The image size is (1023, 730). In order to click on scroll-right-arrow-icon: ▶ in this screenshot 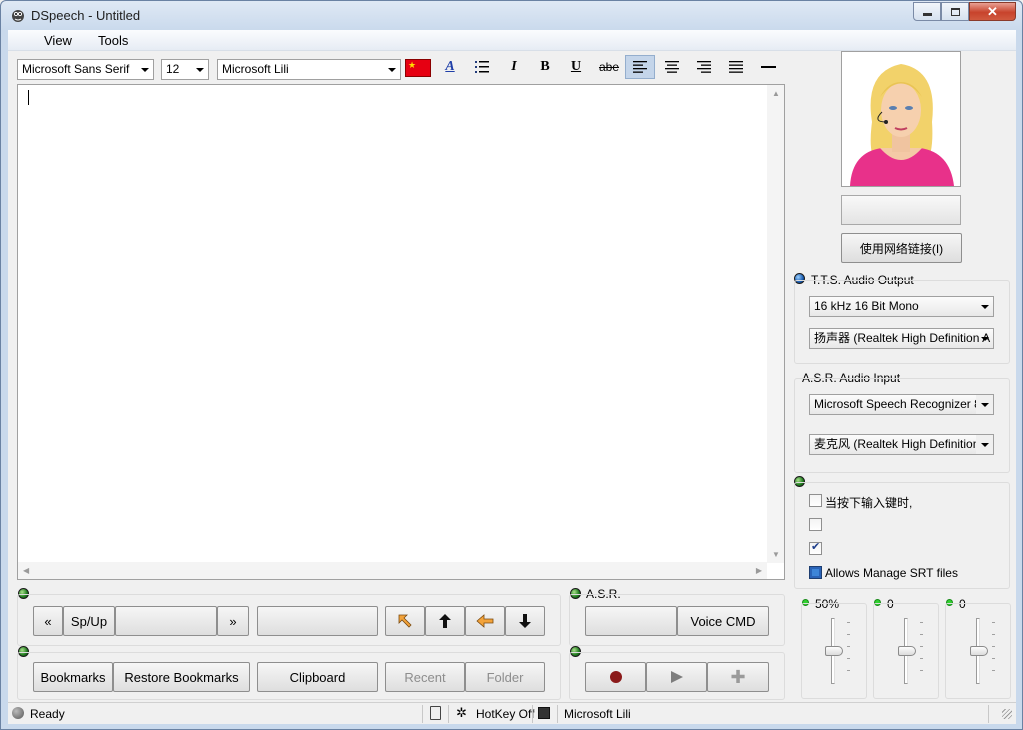, I will do `click(759, 570)`.